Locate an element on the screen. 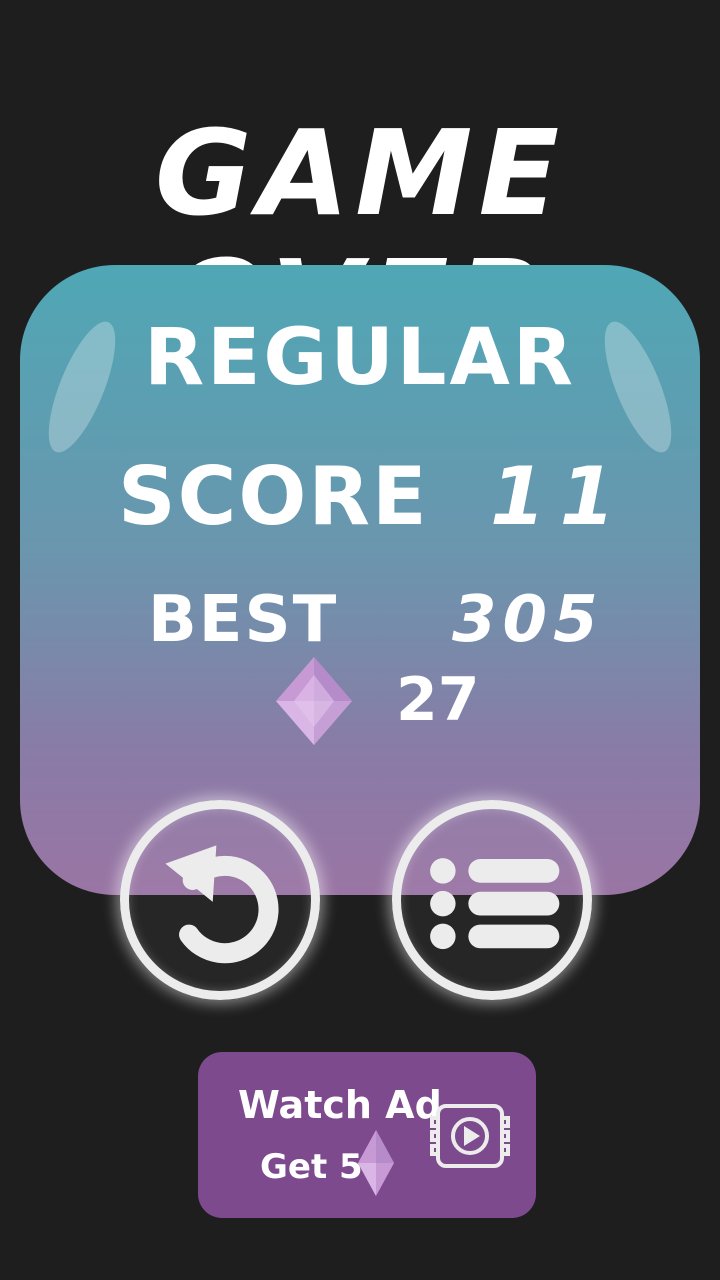 The image size is (720, 1280). score-label: SCORE is located at coordinates (273, 496).